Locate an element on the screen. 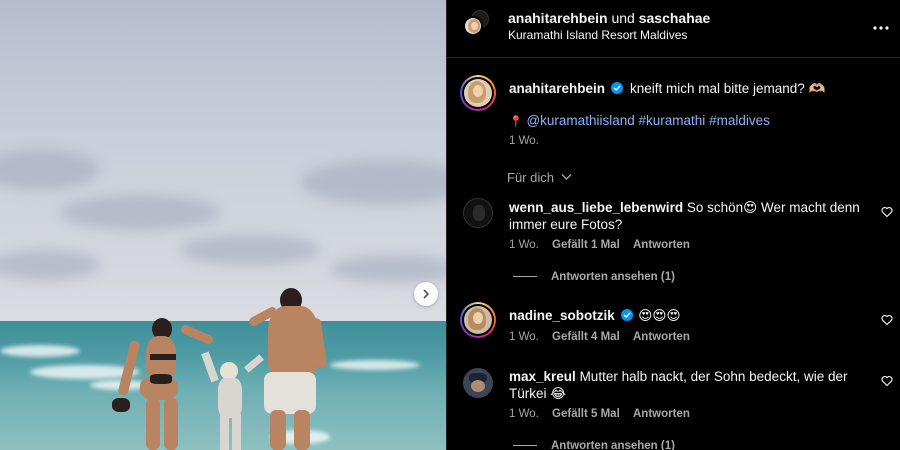  next-photo-button is located at coordinates (426, 294).